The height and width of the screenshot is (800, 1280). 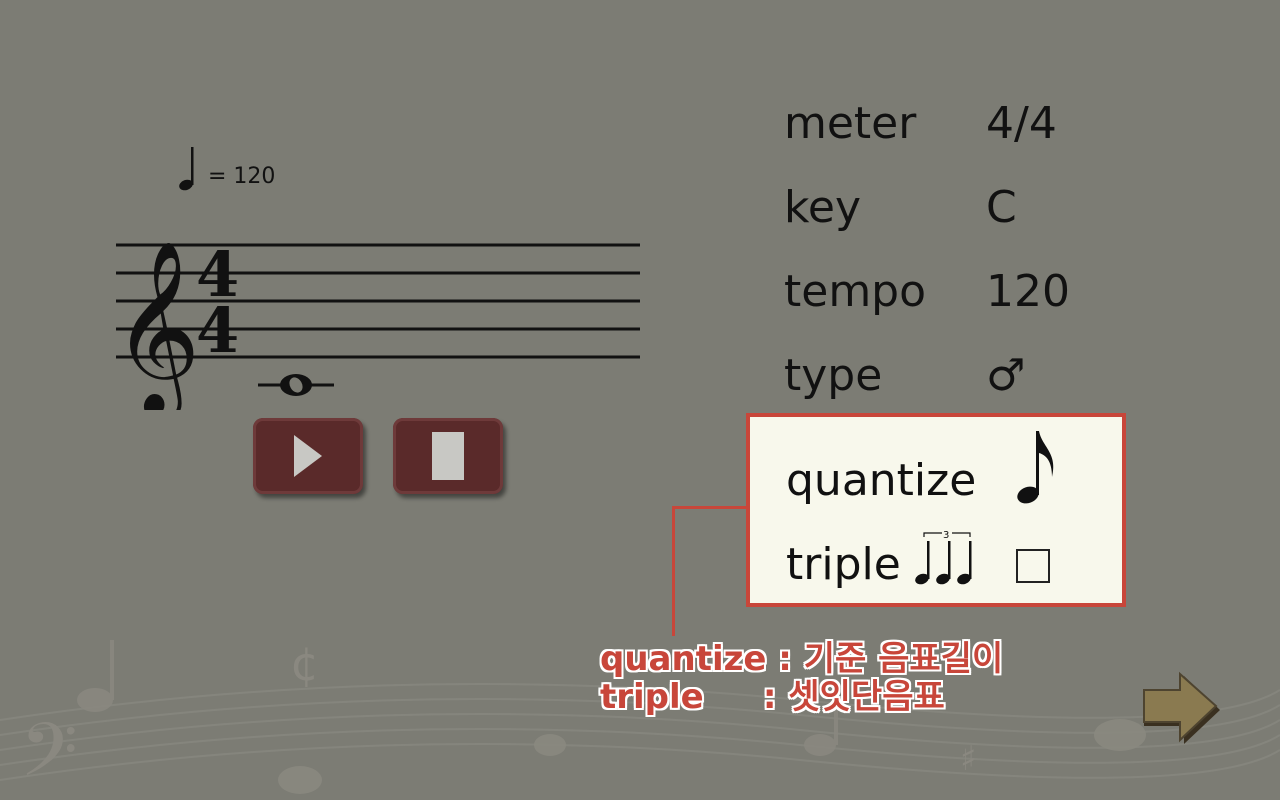 I want to click on triple-row: triple, so click(x=843, y=564).